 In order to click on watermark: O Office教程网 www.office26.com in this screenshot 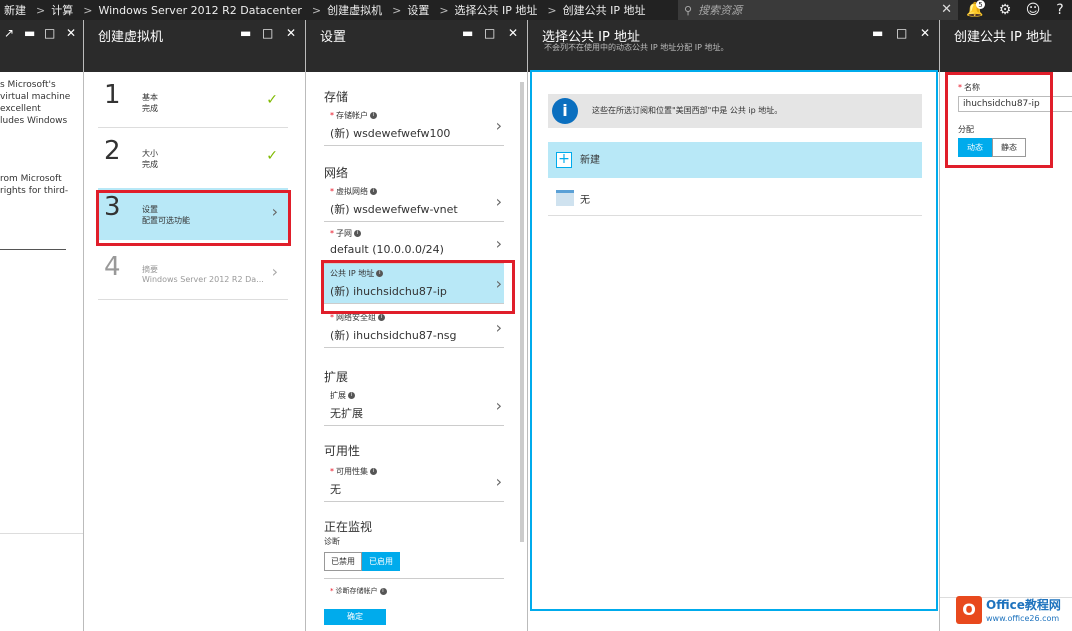, I will do `click(1013, 612)`.